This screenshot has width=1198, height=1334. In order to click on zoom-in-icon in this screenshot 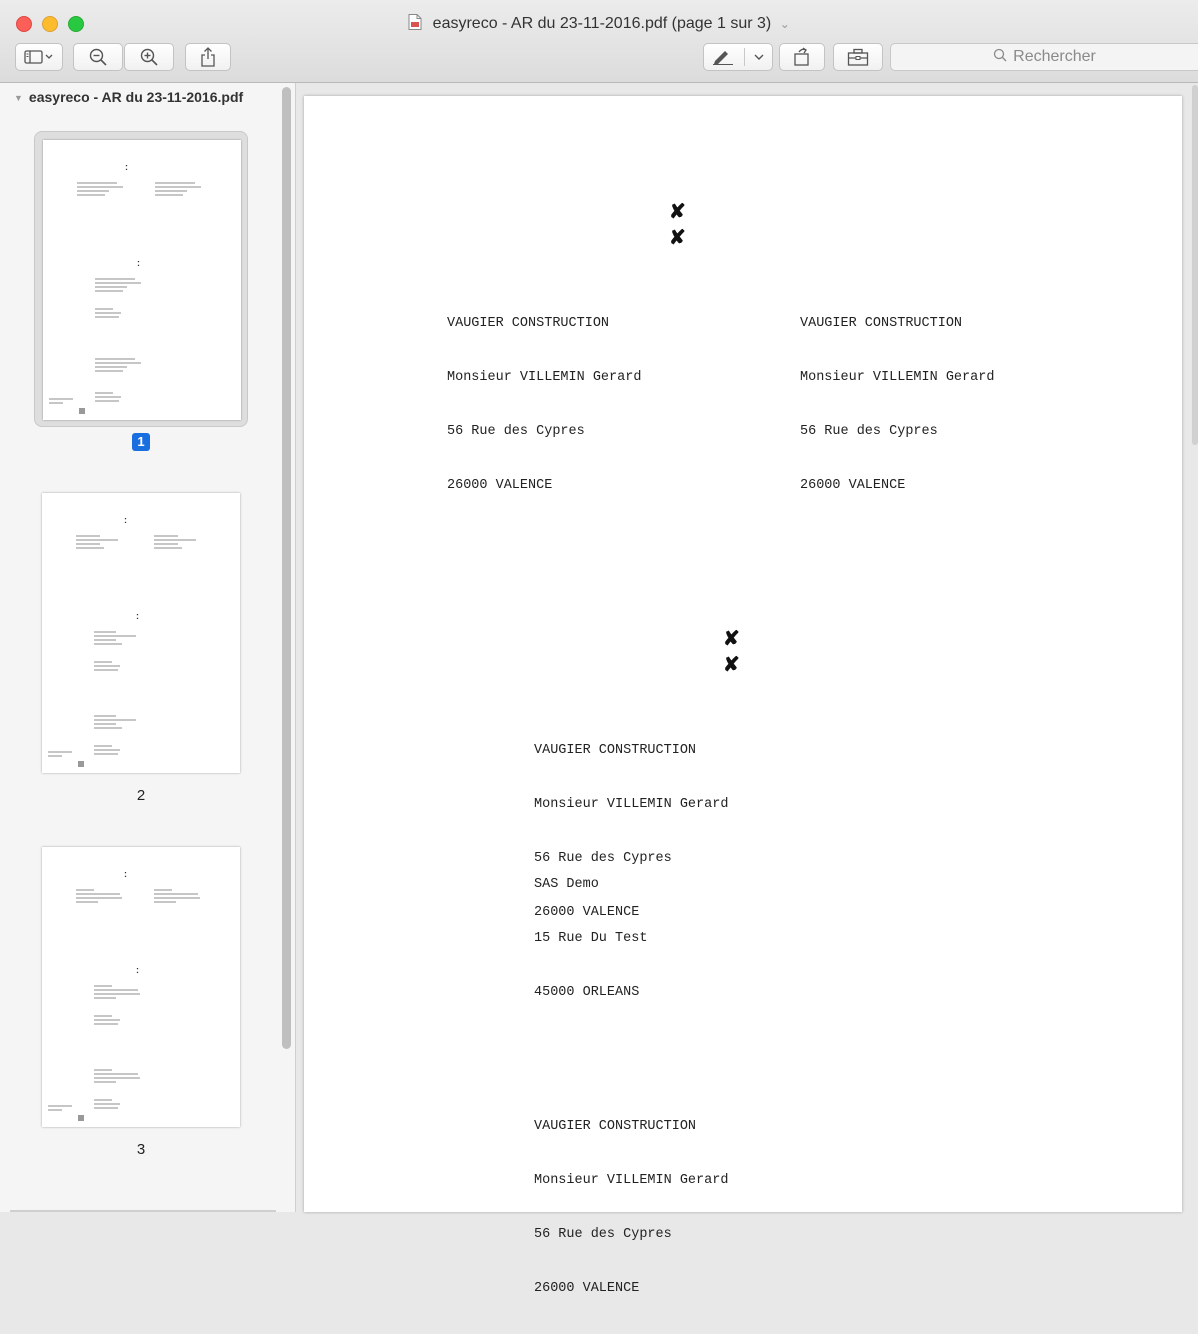, I will do `click(149, 57)`.